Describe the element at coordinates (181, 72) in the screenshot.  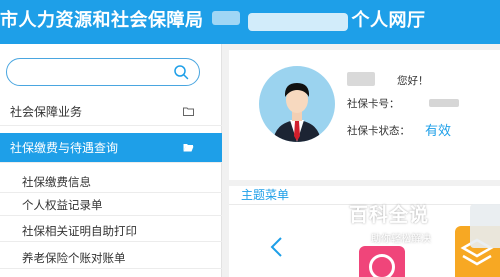
I see `search-icon` at that location.